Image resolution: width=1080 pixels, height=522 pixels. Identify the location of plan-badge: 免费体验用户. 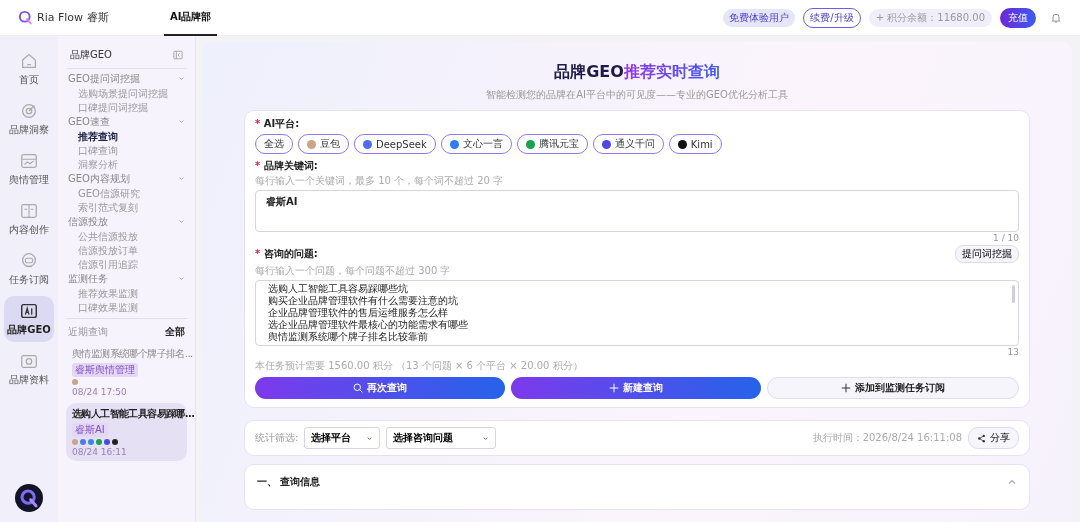
(759, 17).